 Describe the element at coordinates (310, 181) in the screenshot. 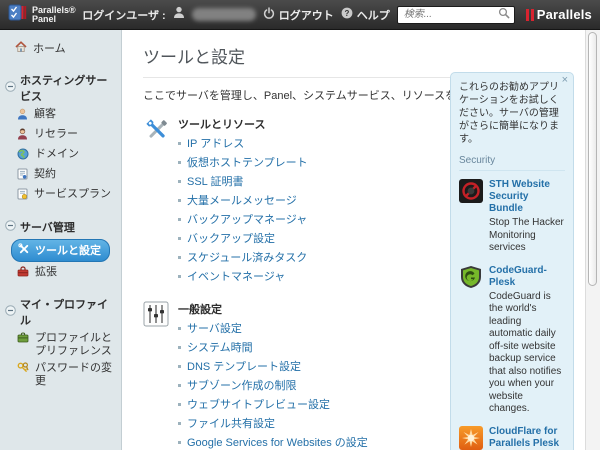

I see `link-row: SSL 証明書` at that location.